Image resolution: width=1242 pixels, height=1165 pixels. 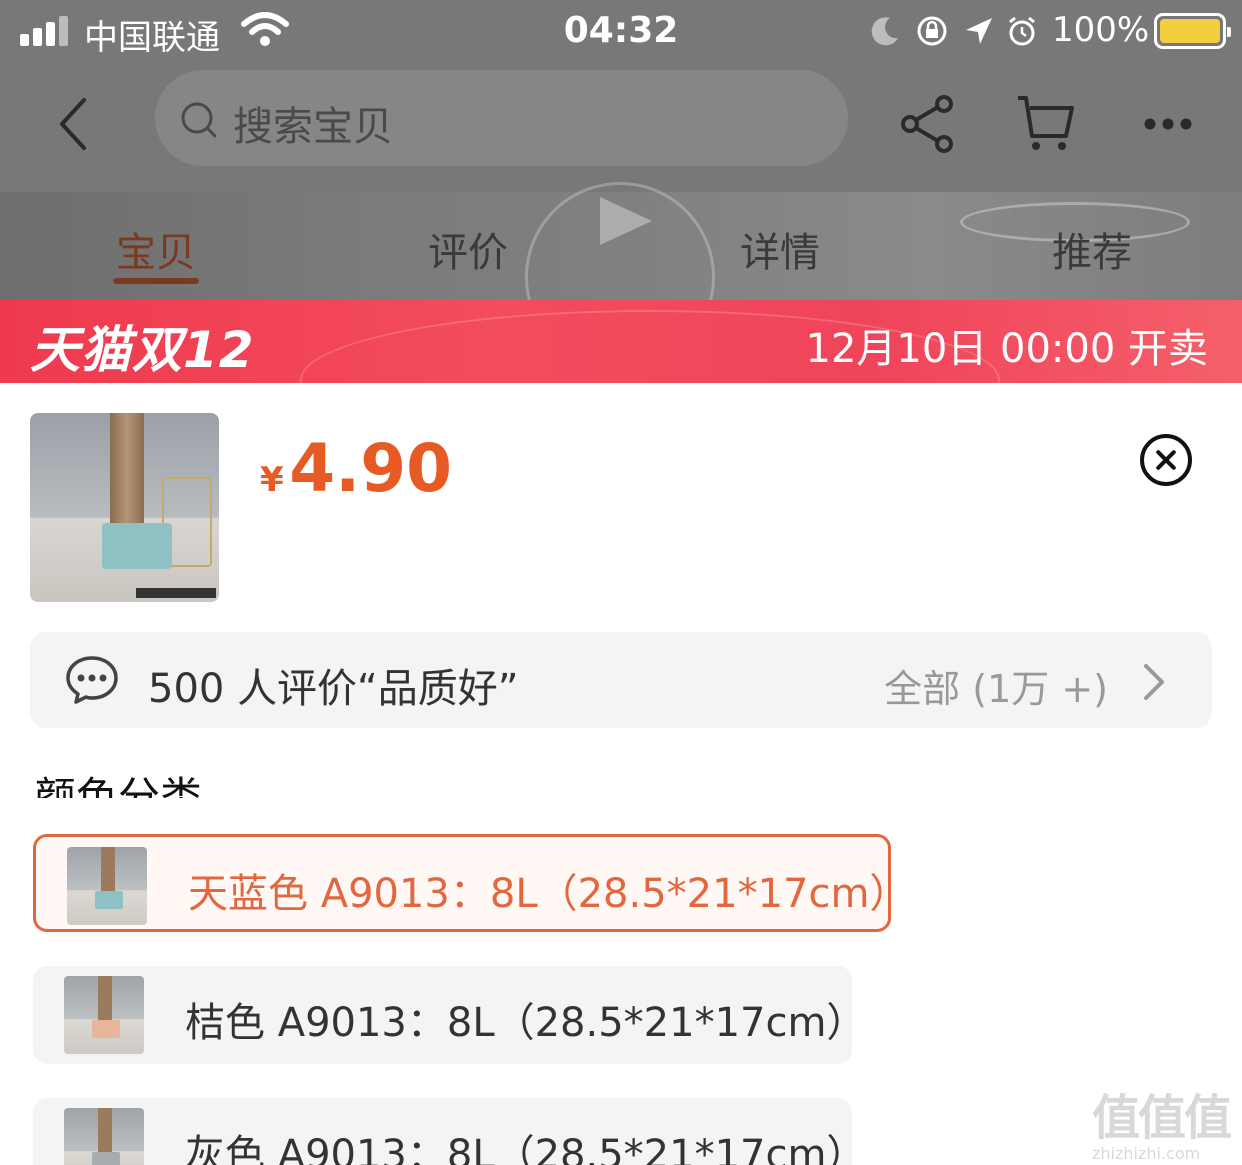 I want to click on option-orange: 桔色 A9013：8L（28.5*21*17cm）, so click(x=449, y=1015).